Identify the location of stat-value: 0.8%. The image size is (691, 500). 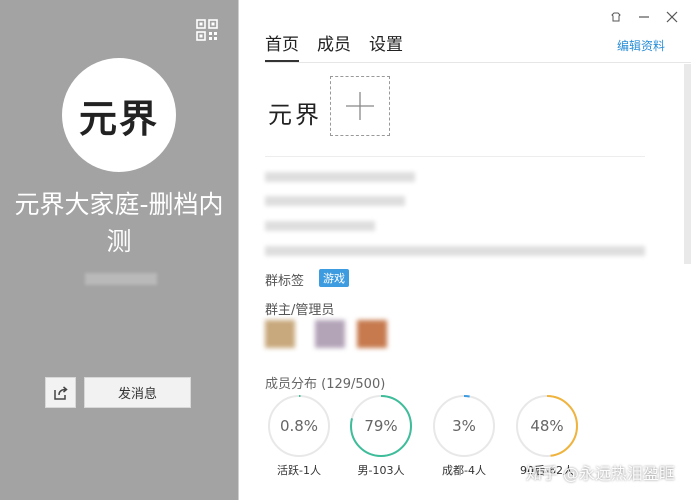
(299, 426).